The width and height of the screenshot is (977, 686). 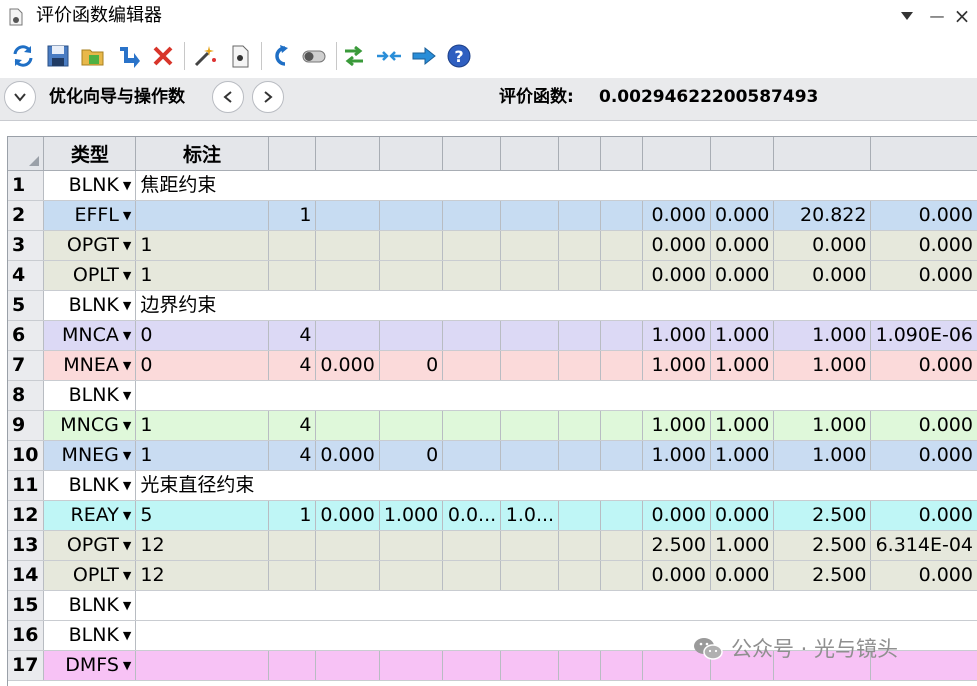 What do you see at coordinates (90, 455) in the screenshot?
I see `operand-type-dropdown: MNEG ▼` at bounding box center [90, 455].